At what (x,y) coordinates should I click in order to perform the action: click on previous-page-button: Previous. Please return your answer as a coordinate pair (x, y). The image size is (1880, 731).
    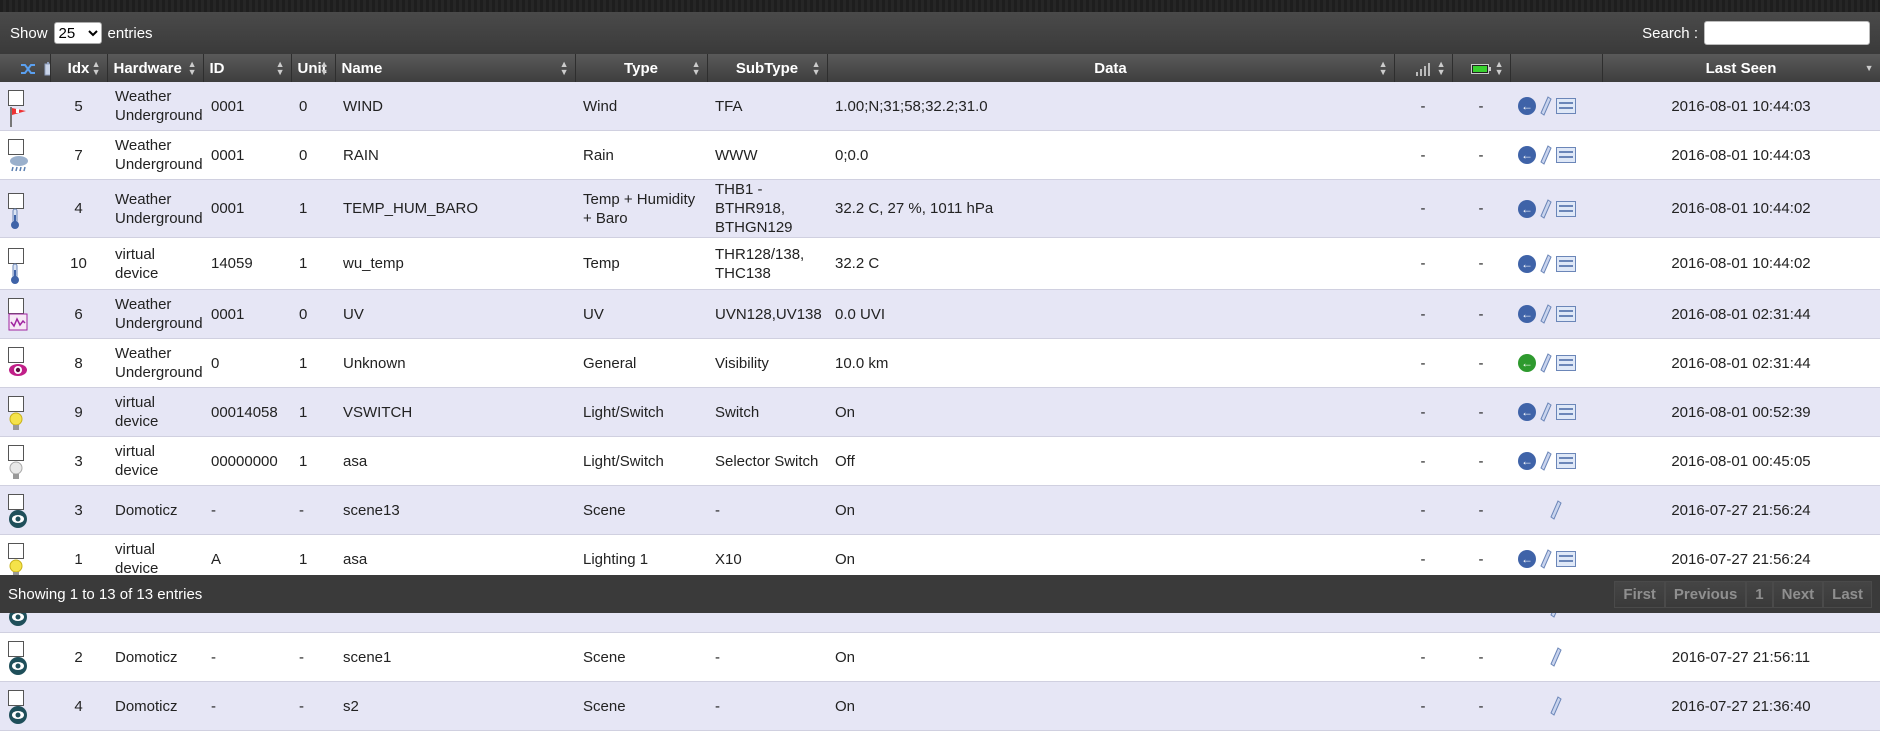
    Looking at the image, I should click on (1705, 594).